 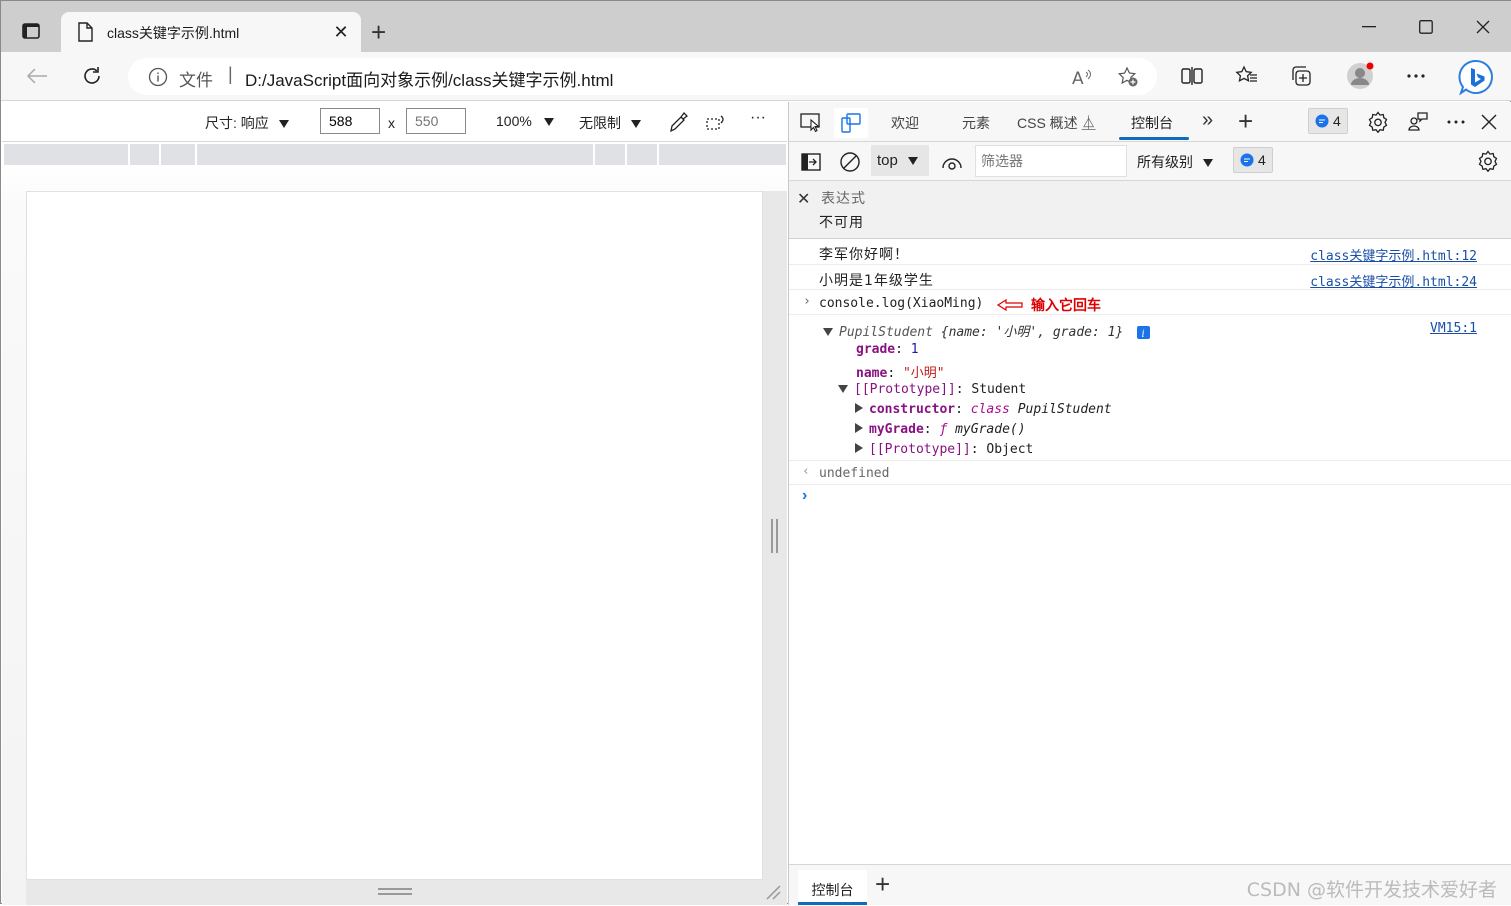 I want to click on favorites-icon, so click(x=1247, y=76).